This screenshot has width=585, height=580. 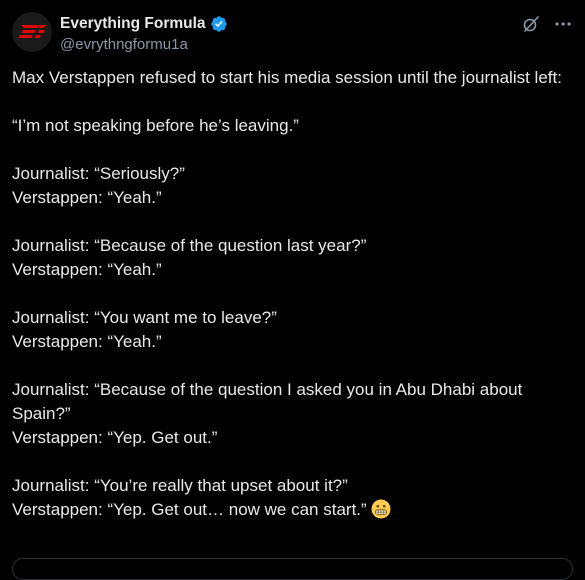 I want to click on journalist-line: Journalist: “Seriously?”, so click(x=98, y=173).